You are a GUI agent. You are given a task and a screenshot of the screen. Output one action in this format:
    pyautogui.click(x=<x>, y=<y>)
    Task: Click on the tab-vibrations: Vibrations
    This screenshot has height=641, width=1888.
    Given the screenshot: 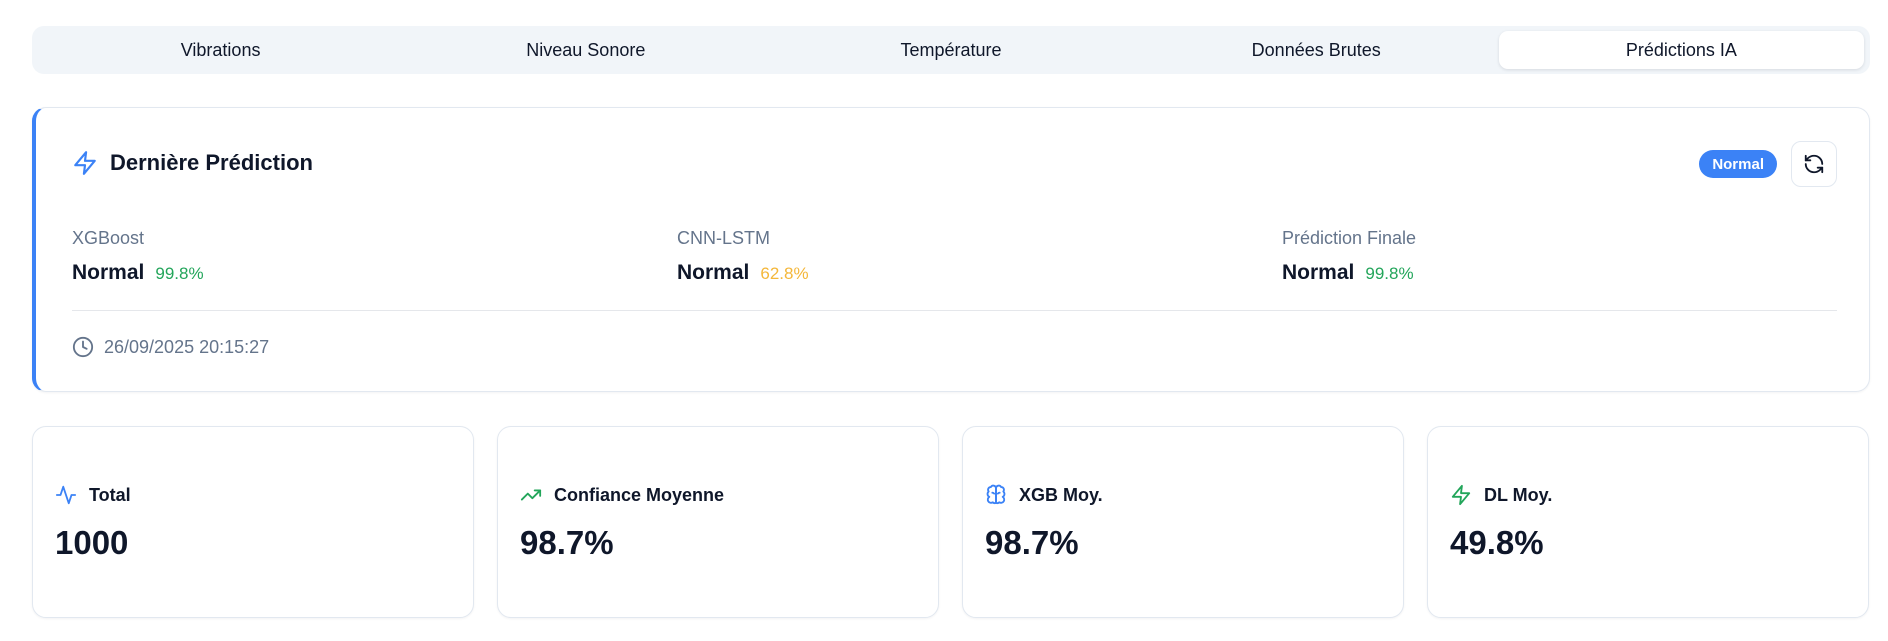 What is the action you would take?
    pyautogui.click(x=220, y=50)
    